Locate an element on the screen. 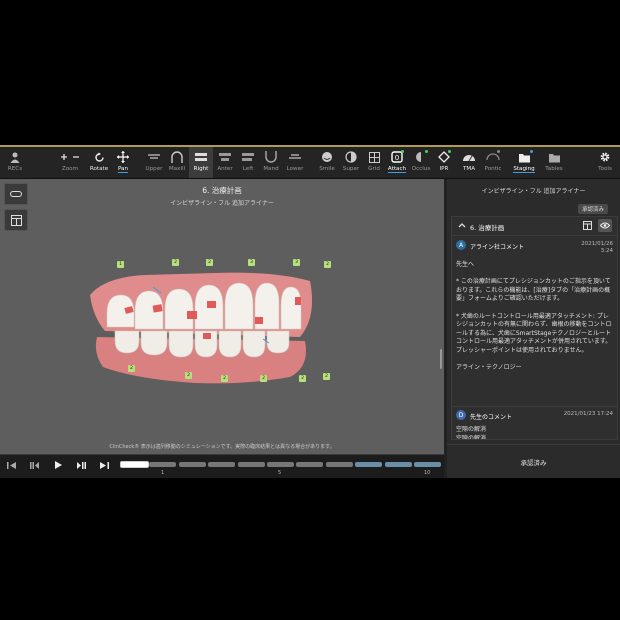 The height and width of the screenshot is (620, 620). step-back-button is located at coordinates (34, 465).